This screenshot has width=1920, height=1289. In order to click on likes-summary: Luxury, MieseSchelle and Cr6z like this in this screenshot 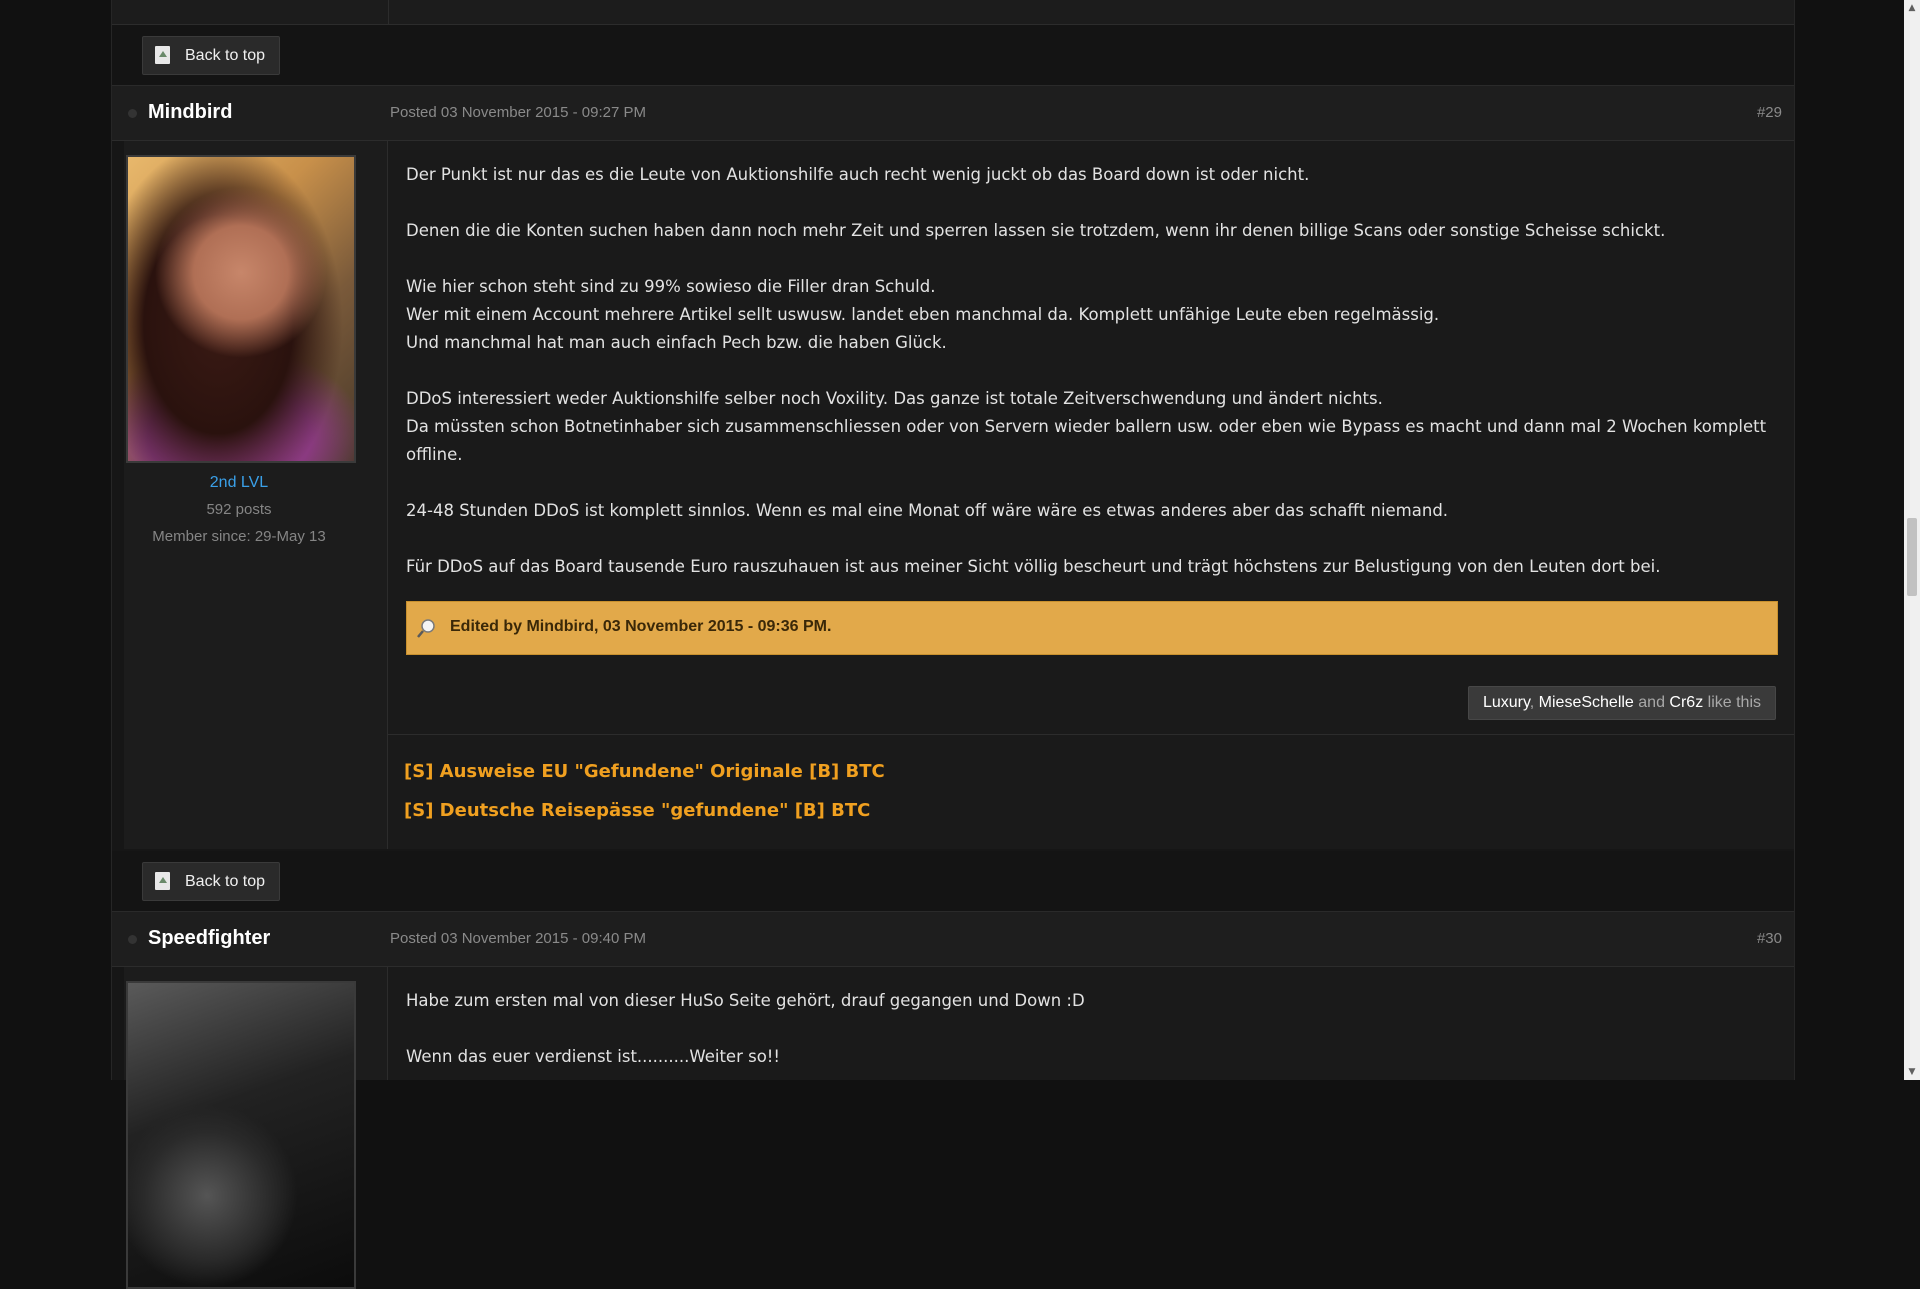, I will do `click(1621, 703)`.